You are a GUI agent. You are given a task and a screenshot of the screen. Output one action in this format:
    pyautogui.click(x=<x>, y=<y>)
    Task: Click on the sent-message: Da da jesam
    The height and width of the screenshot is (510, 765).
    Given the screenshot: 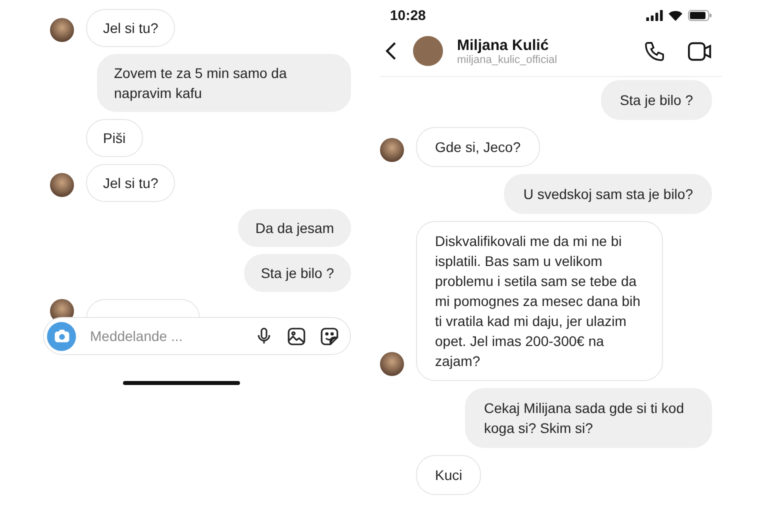 What is the action you would take?
    pyautogui.click(x=294, y=228)
    